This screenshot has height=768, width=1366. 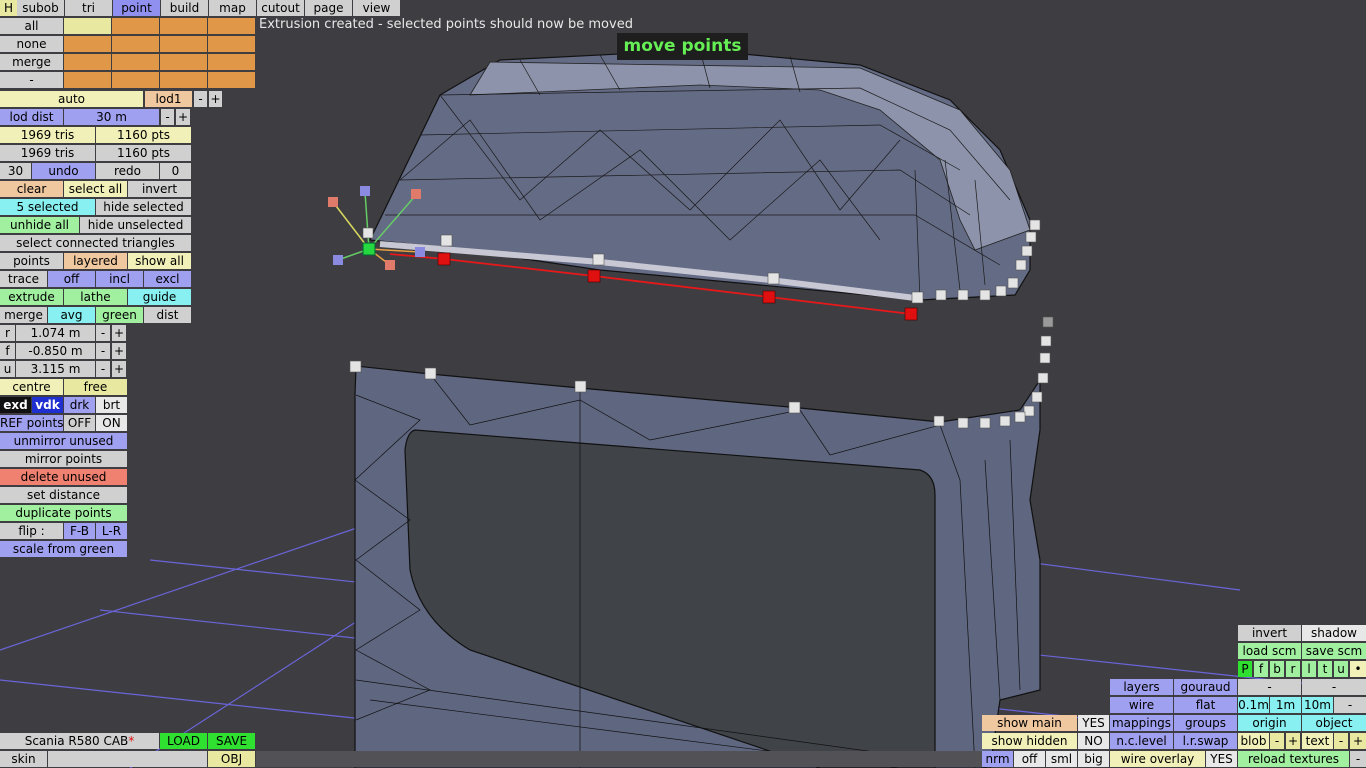 What do you see at coordinates (1029, 741) in the screenshot?
I see `show-hidden-button: show hidden` at bounding box center [1029, 741].